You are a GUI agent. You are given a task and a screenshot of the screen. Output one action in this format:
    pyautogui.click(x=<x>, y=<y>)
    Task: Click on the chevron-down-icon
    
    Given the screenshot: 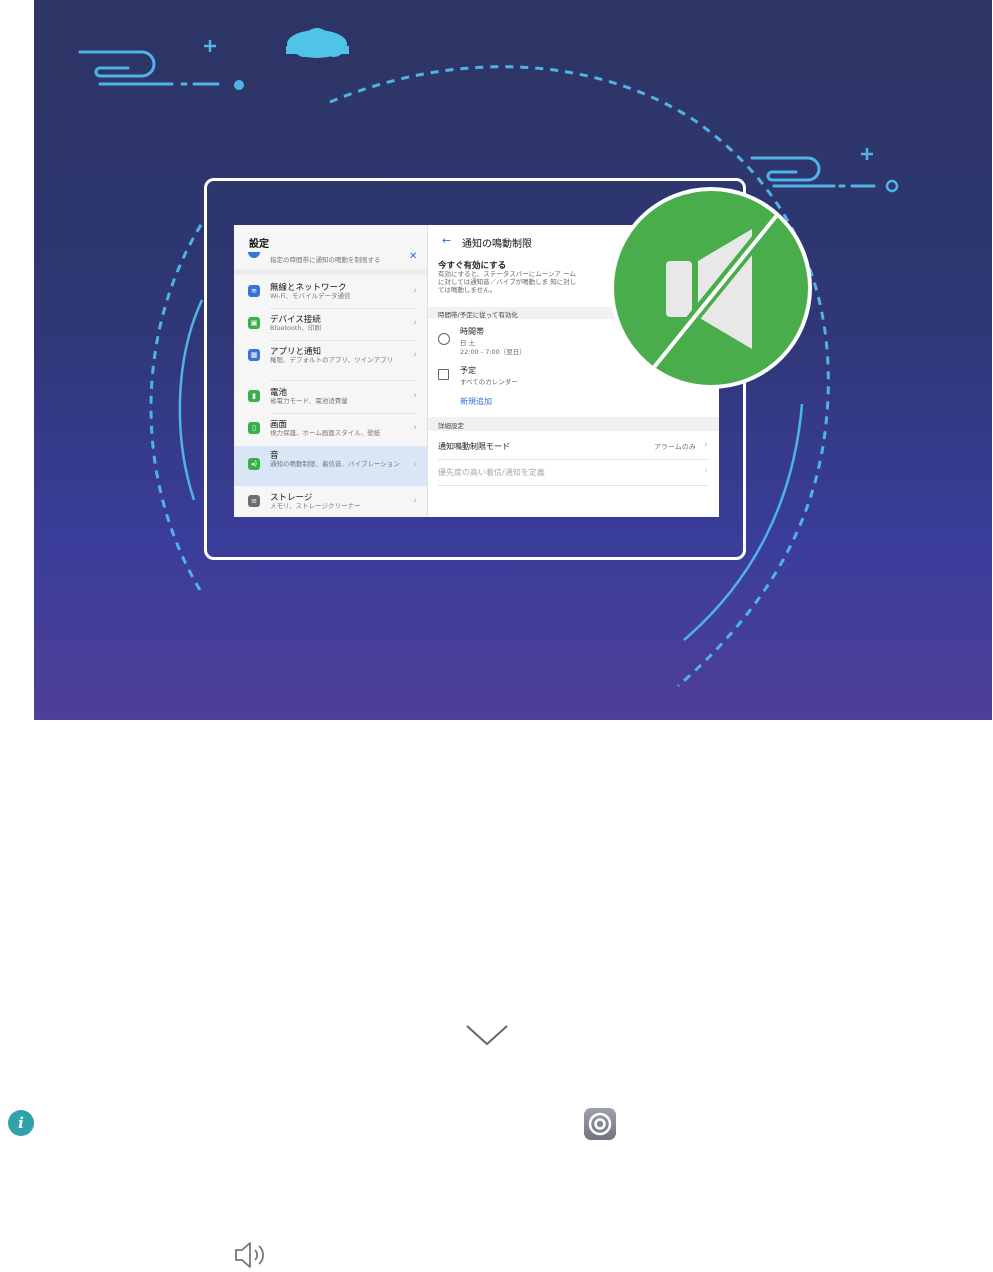 What is the action you would take?
    pyautogui.click(x=487, y=1035)
    